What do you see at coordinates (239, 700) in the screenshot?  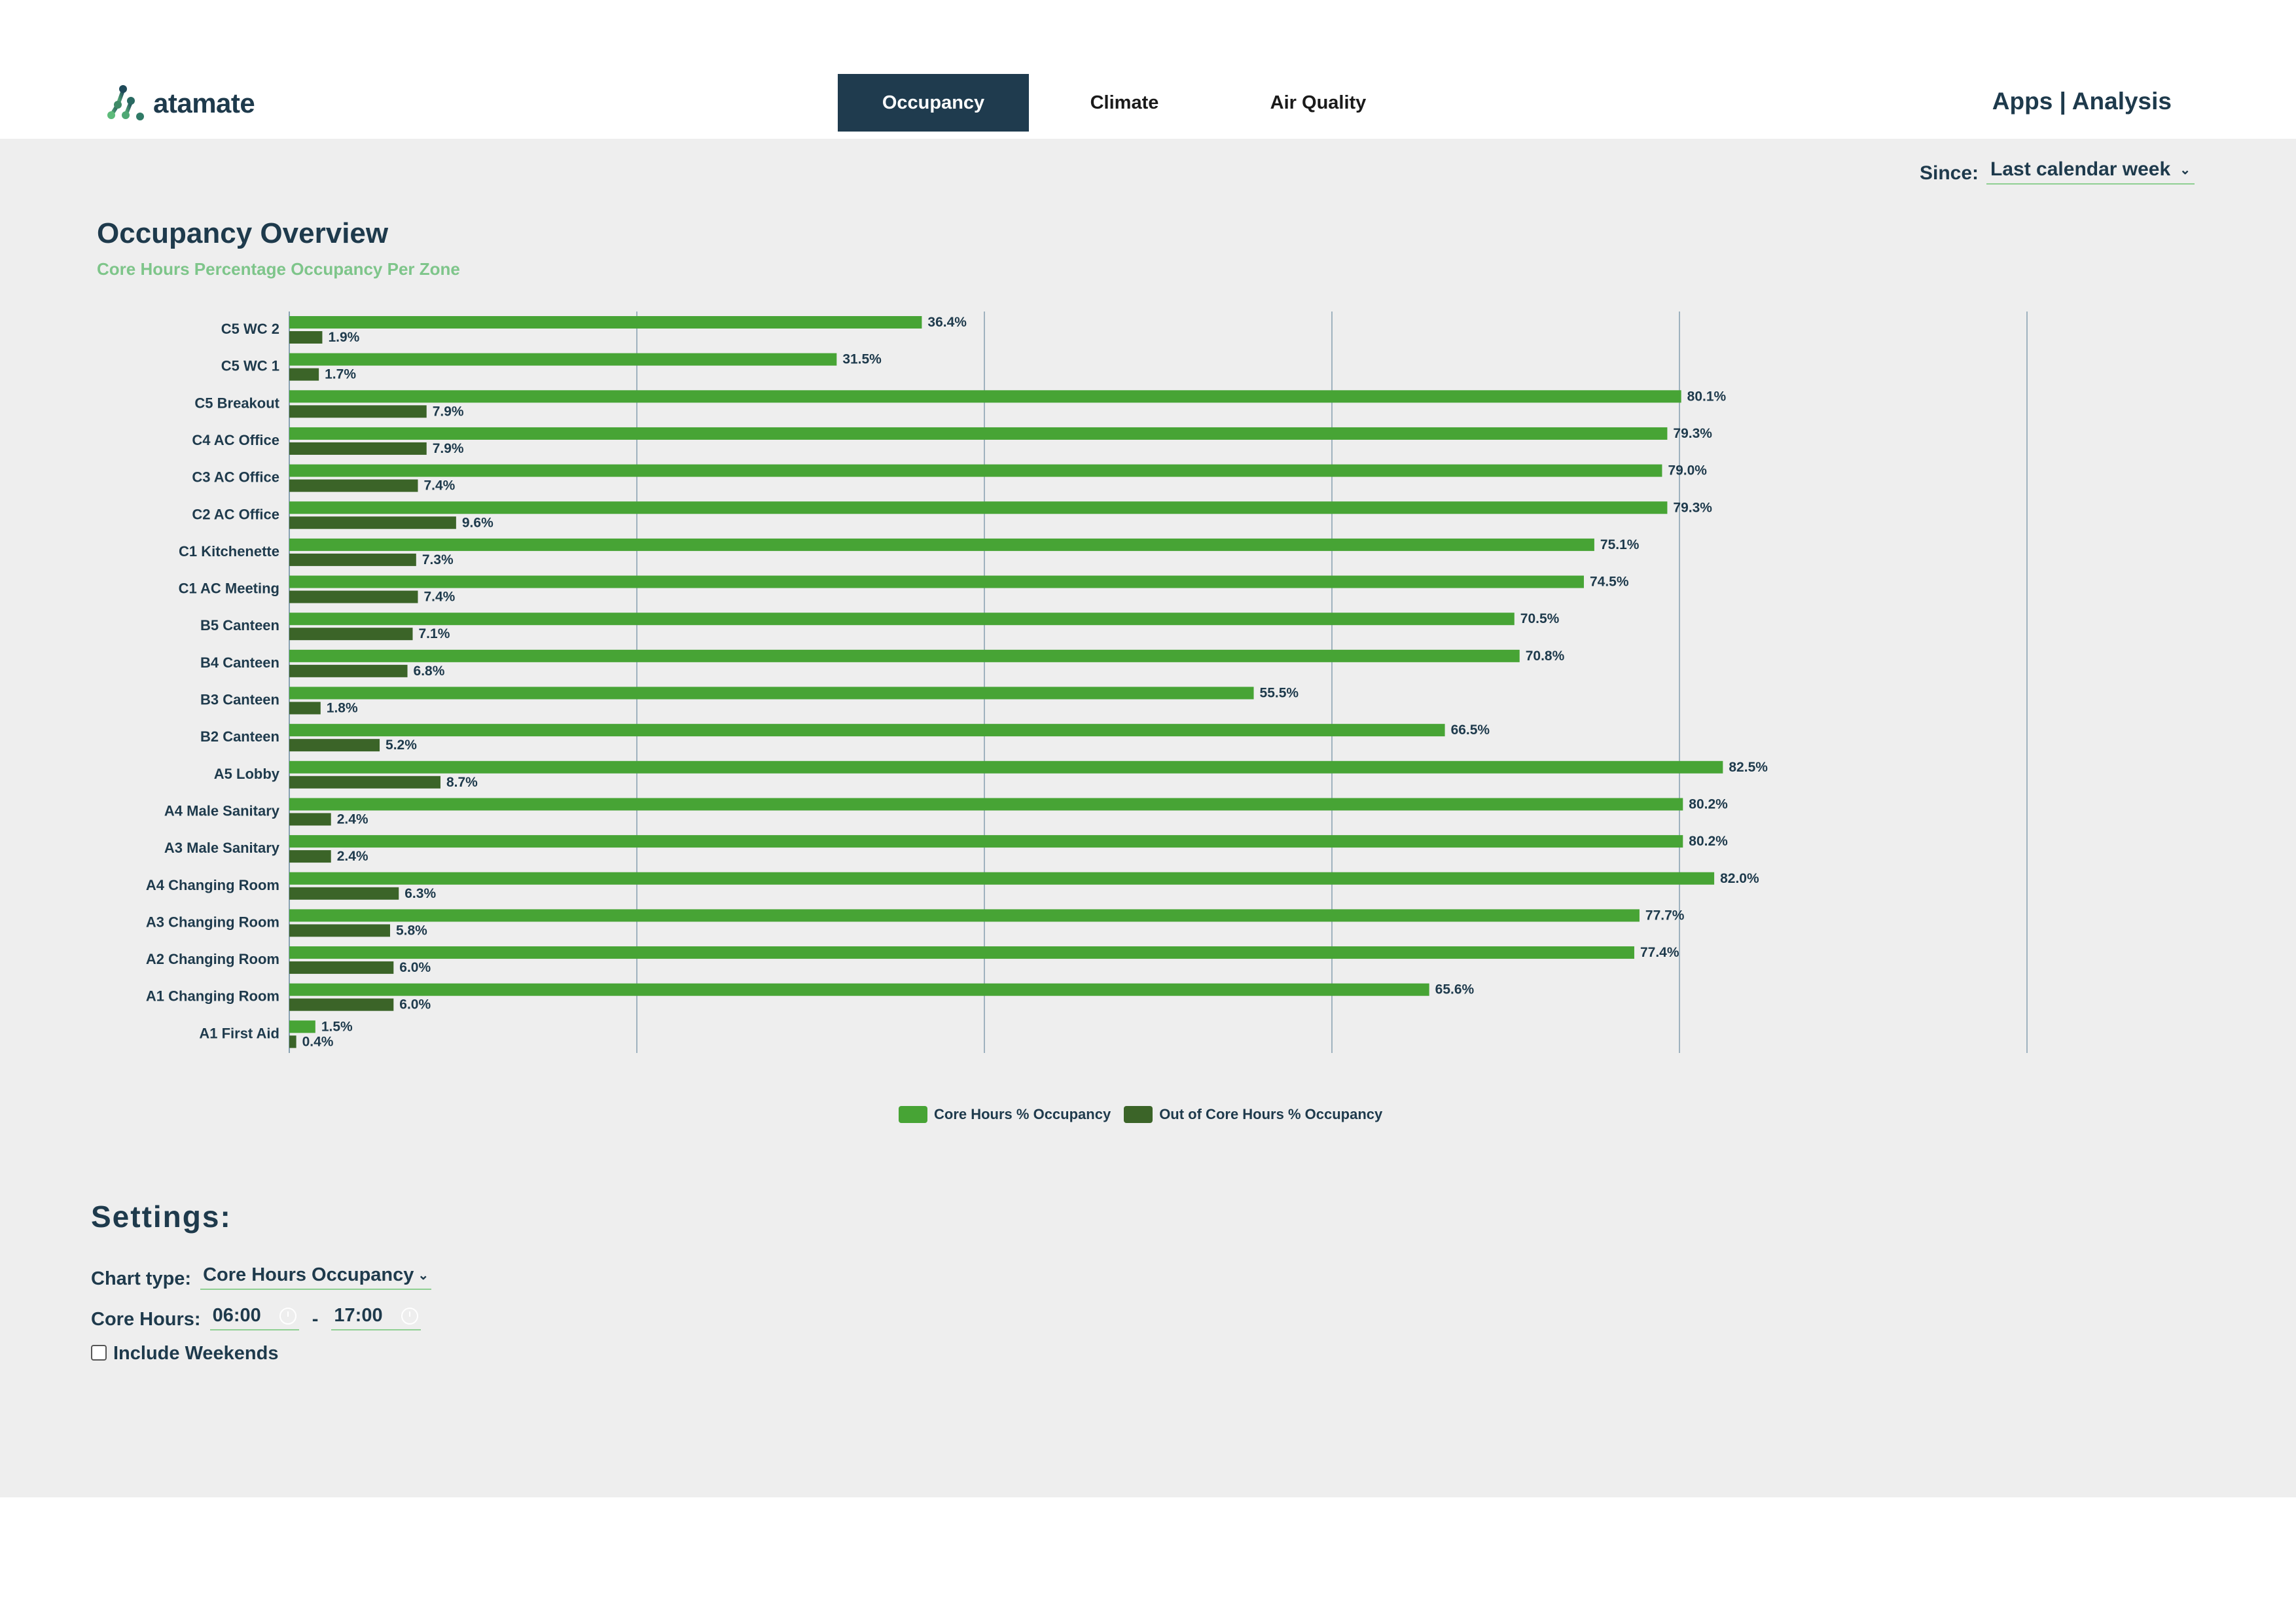 I see `category-label: B3 Canteen` at bounding box center [239, 700].